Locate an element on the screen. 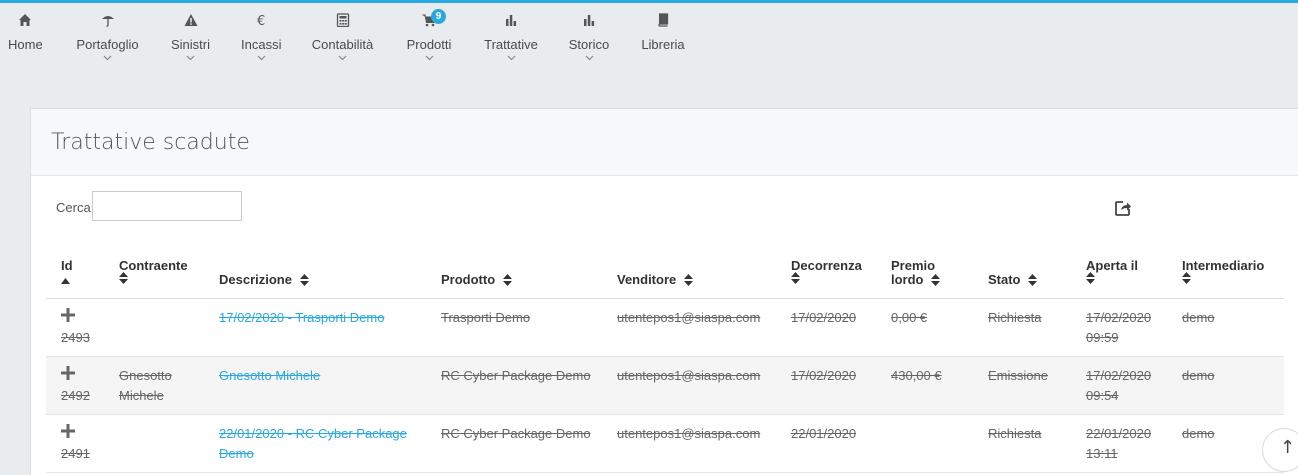 The width and height of the screenshot is (1298, 475). home-icon is located at coordinates (25, 22).